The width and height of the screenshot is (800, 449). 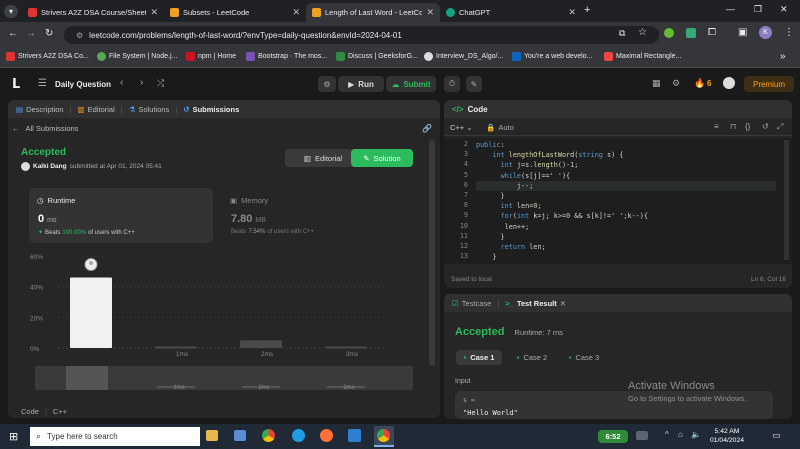 What do you see at coordinates (373, 12) in the screenshot?
I see `browser-tab-2: Length of Last Word - LeetCode ✕` at bounding box center [373, 12].